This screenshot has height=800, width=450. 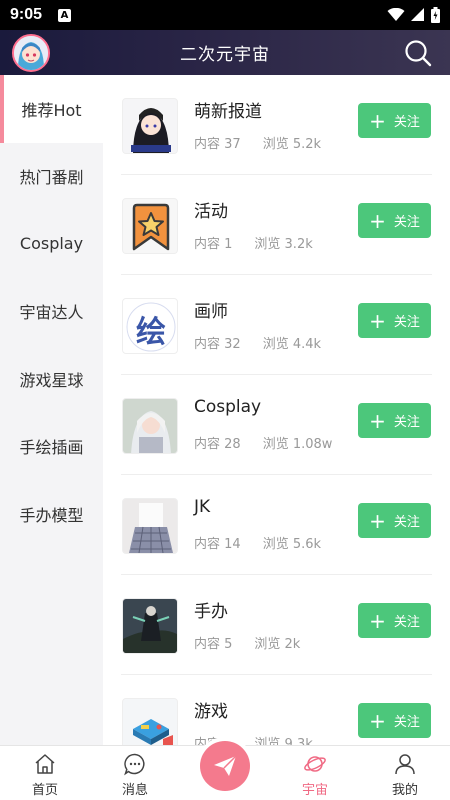 I want to click on anime-girl-thumbnail, so click(x=150, y=126).